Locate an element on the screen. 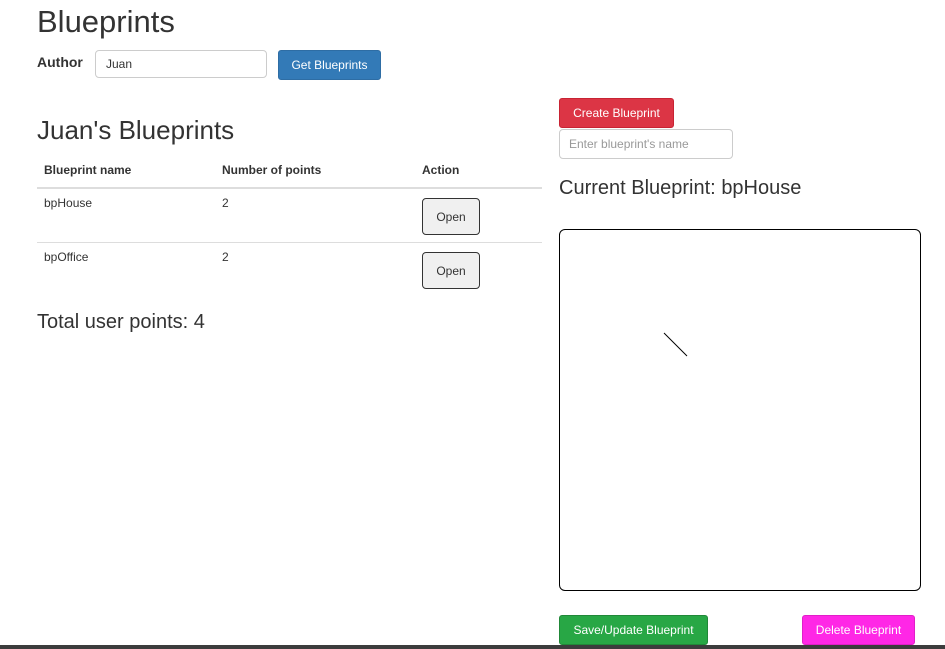 The image size is (945, 649). blueprints-list-title: Juan's Blueprints is located at coordinates (136, 130).